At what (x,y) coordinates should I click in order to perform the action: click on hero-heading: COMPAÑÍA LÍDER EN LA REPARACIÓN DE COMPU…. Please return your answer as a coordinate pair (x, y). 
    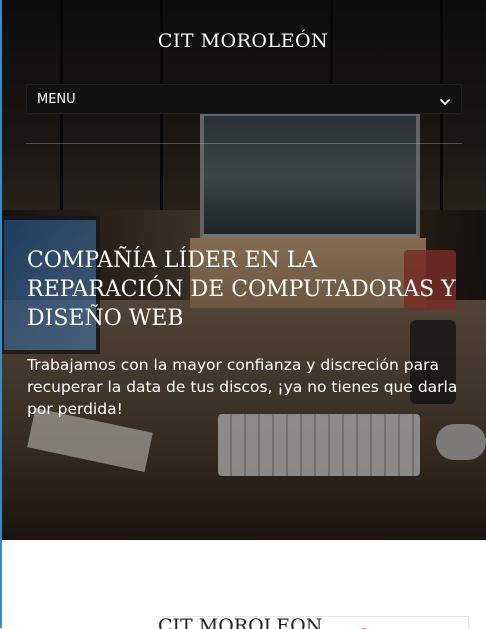
    Looking at the image, I should click on (241, 289).